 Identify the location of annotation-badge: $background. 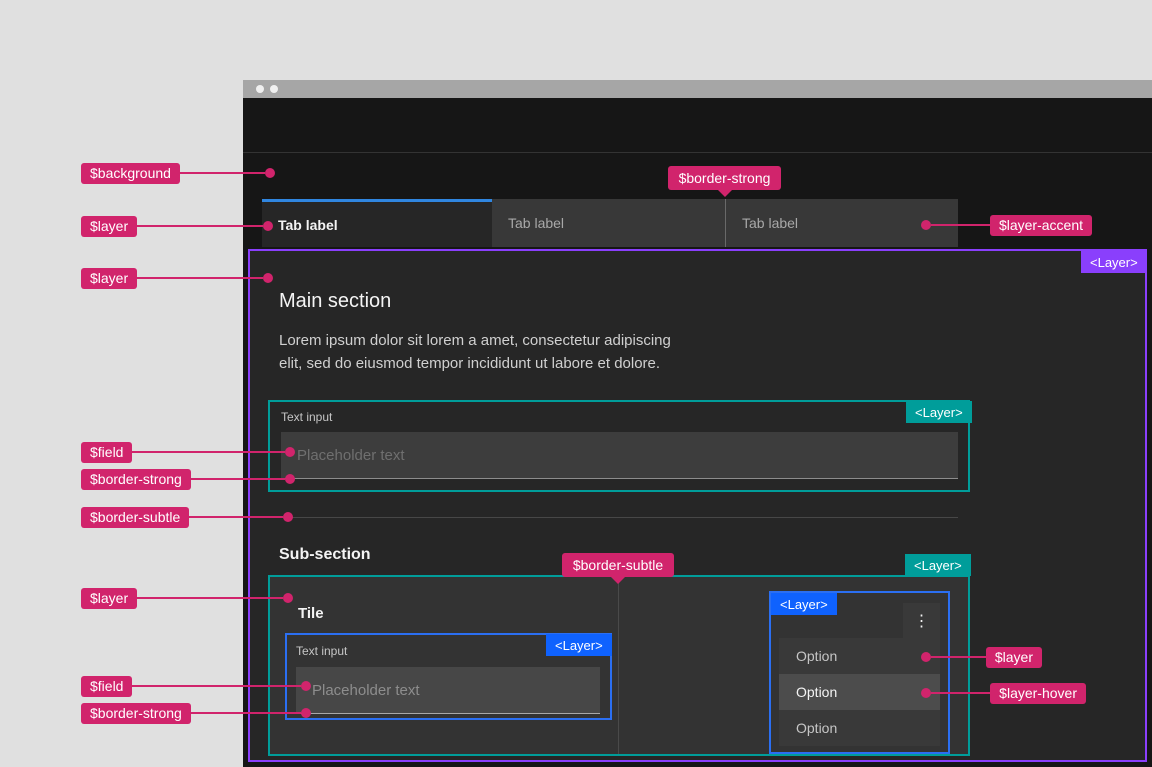
(130, 173).